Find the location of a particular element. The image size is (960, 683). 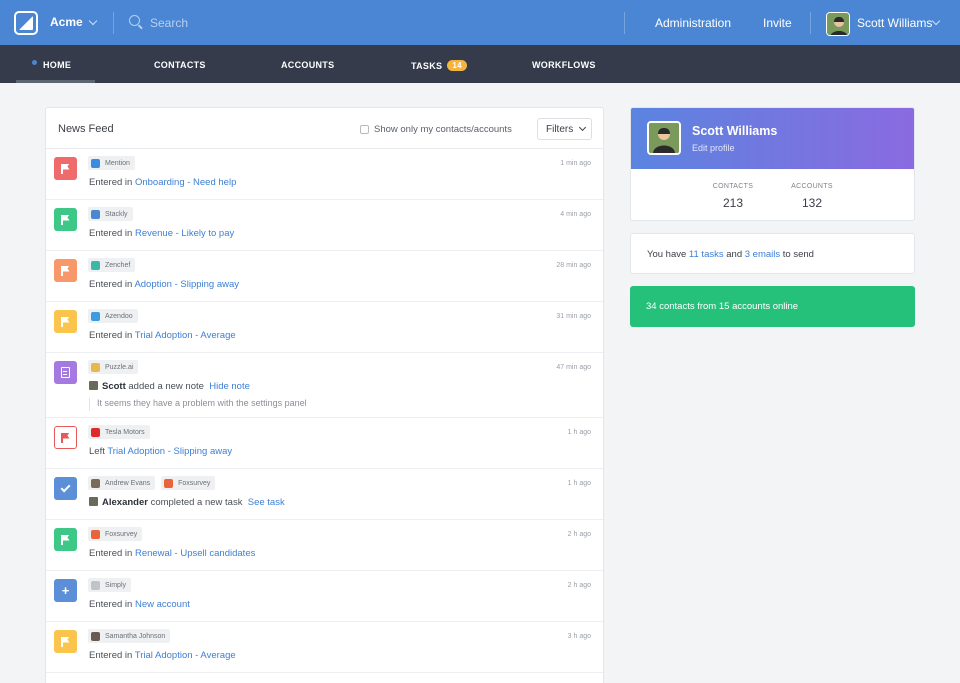

feed-item-tags: Tesla Motors is located at coordinates (119, 432).